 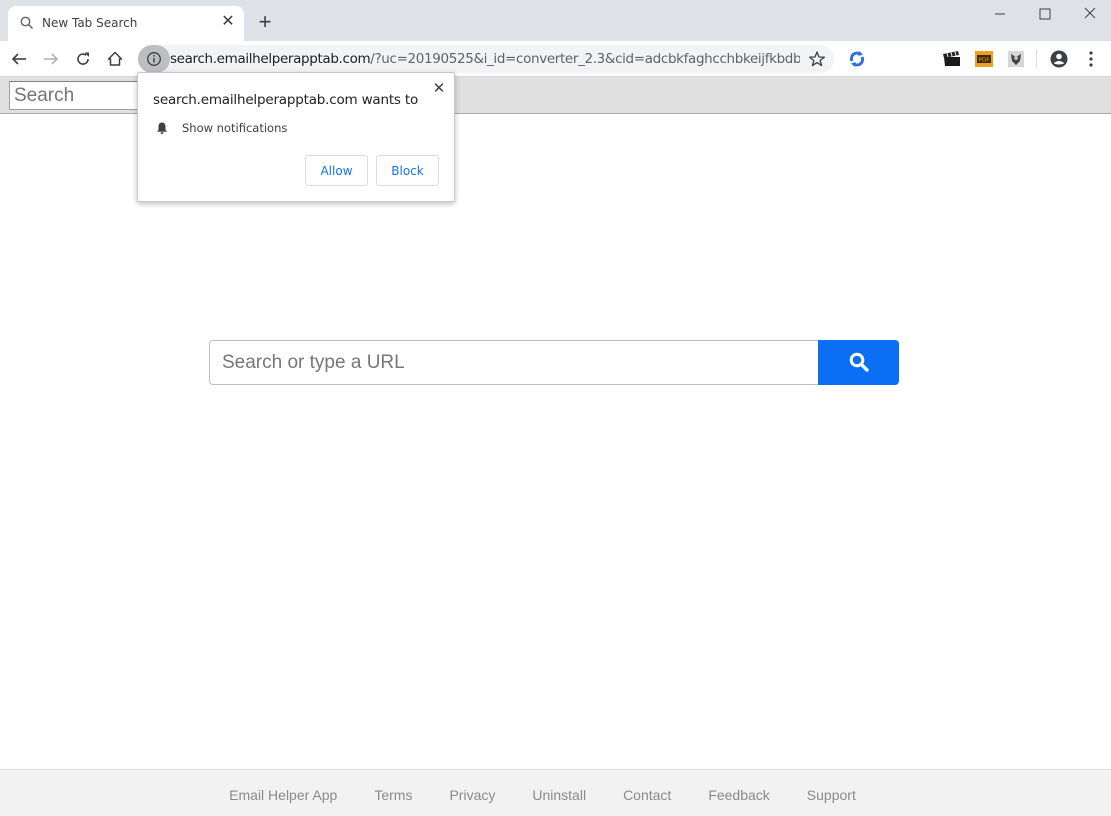 I want to click on tab-close-icon: ✕, so click(x=228, y=22).